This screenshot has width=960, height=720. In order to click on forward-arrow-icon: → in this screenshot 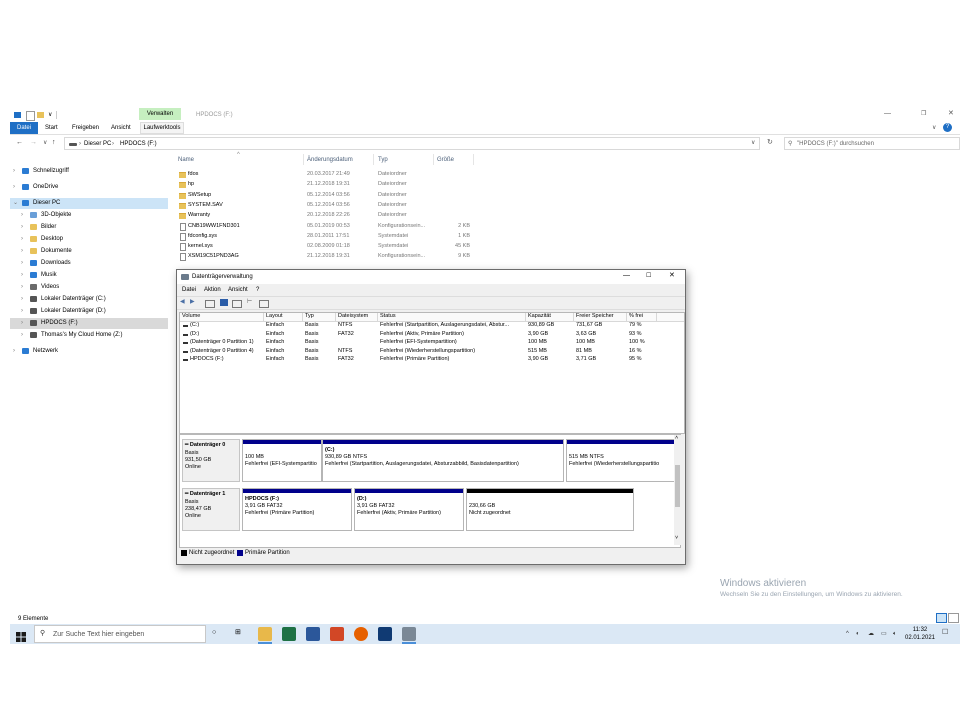, I will do `click(33, 142)`.